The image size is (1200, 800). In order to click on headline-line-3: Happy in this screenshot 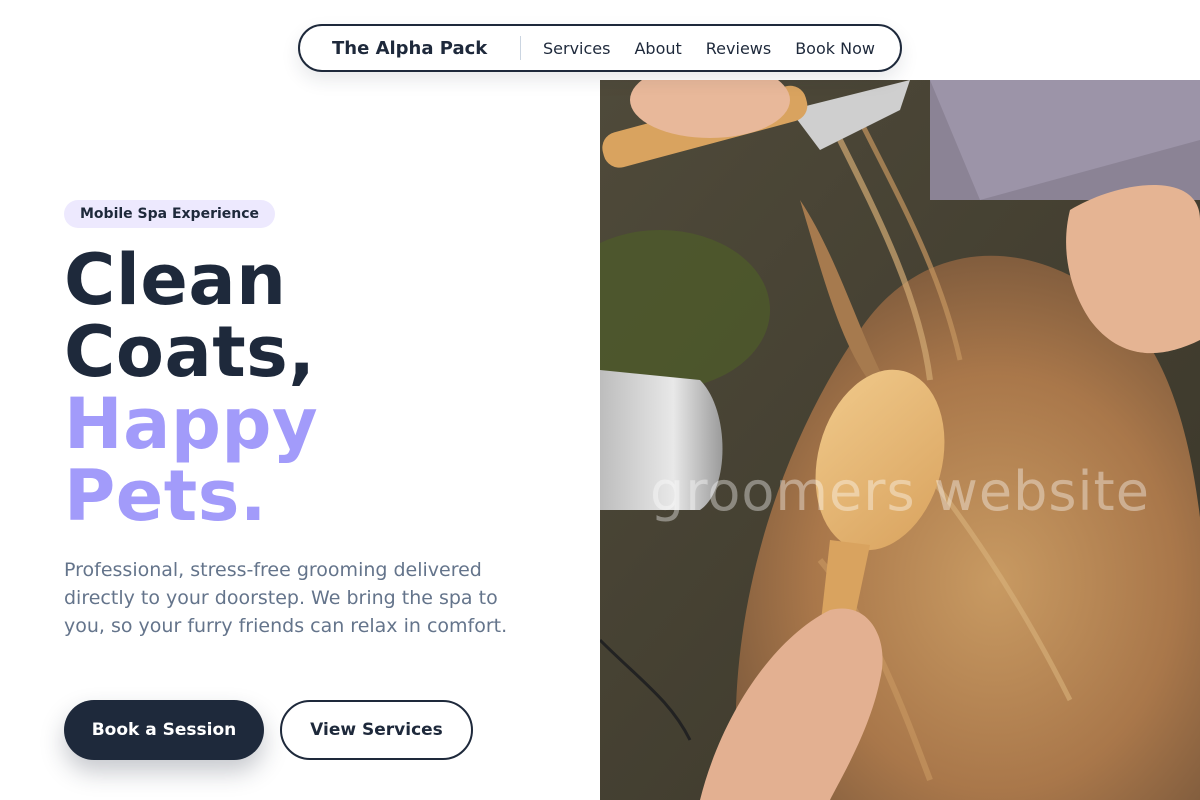, I will do `click(191, 424)`.